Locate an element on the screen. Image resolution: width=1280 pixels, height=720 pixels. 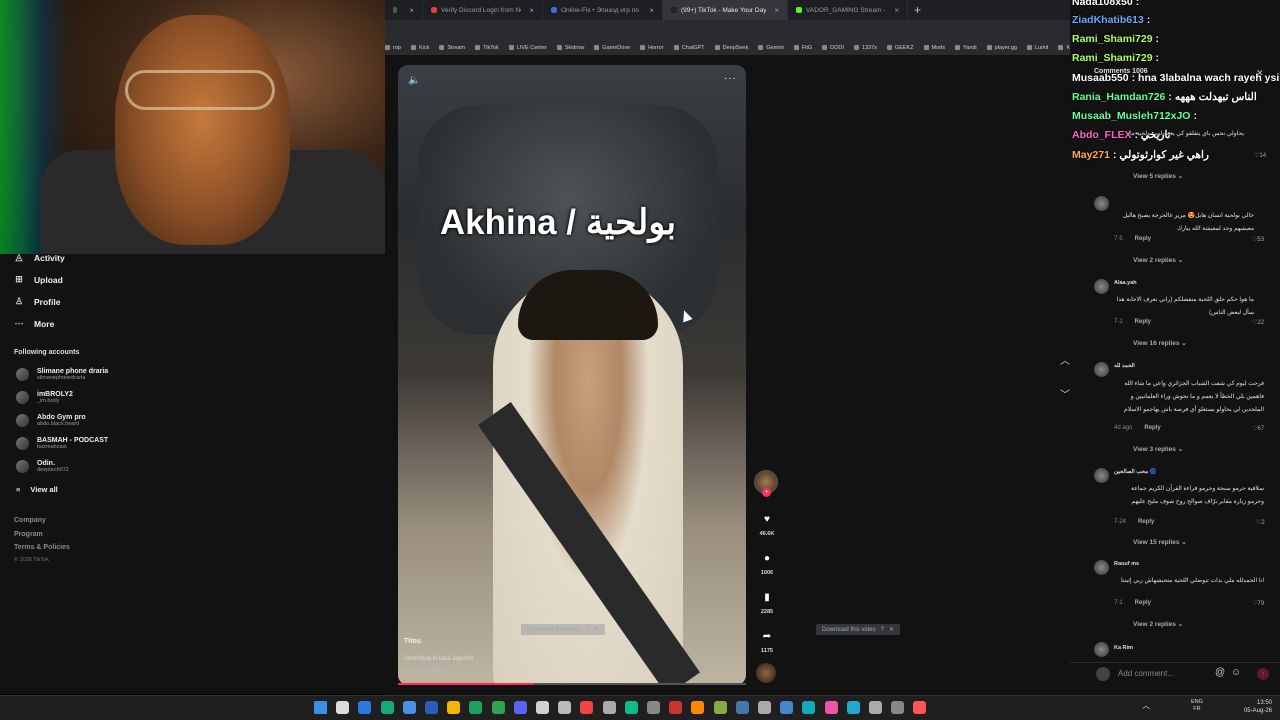
following-account: Abdo Gym pro abdo.black.beard is located at coordinates (51, 420).